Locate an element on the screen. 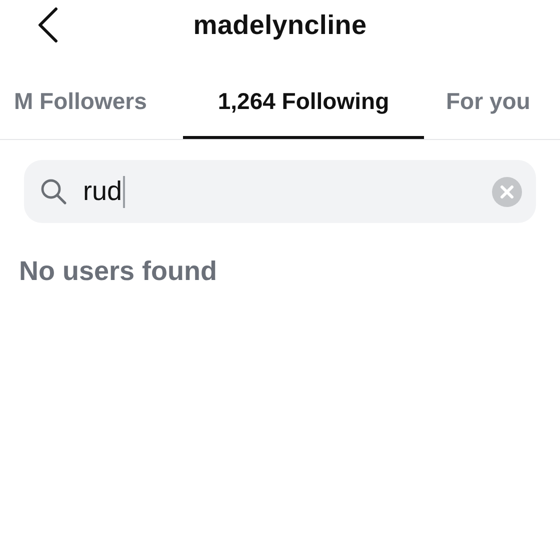 Image resolution: width=560 pixels, height=560 pixels. tab: 1,264 Following is located at coordinates (303, 108).